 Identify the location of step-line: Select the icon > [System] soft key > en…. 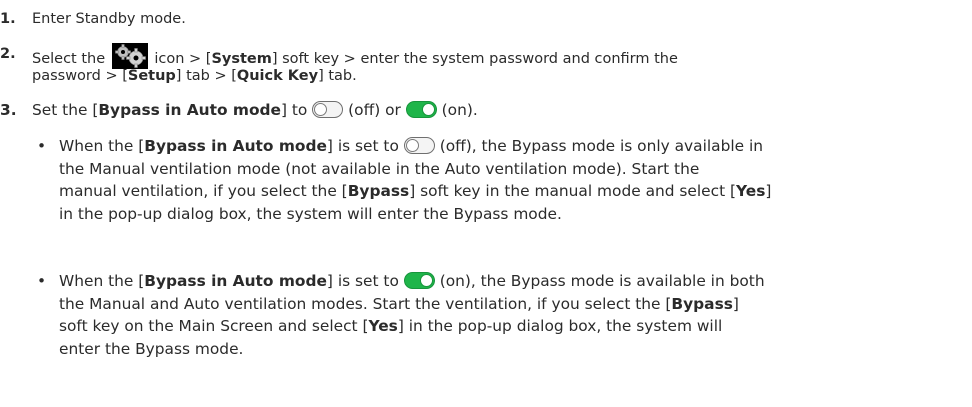
(494, 56).